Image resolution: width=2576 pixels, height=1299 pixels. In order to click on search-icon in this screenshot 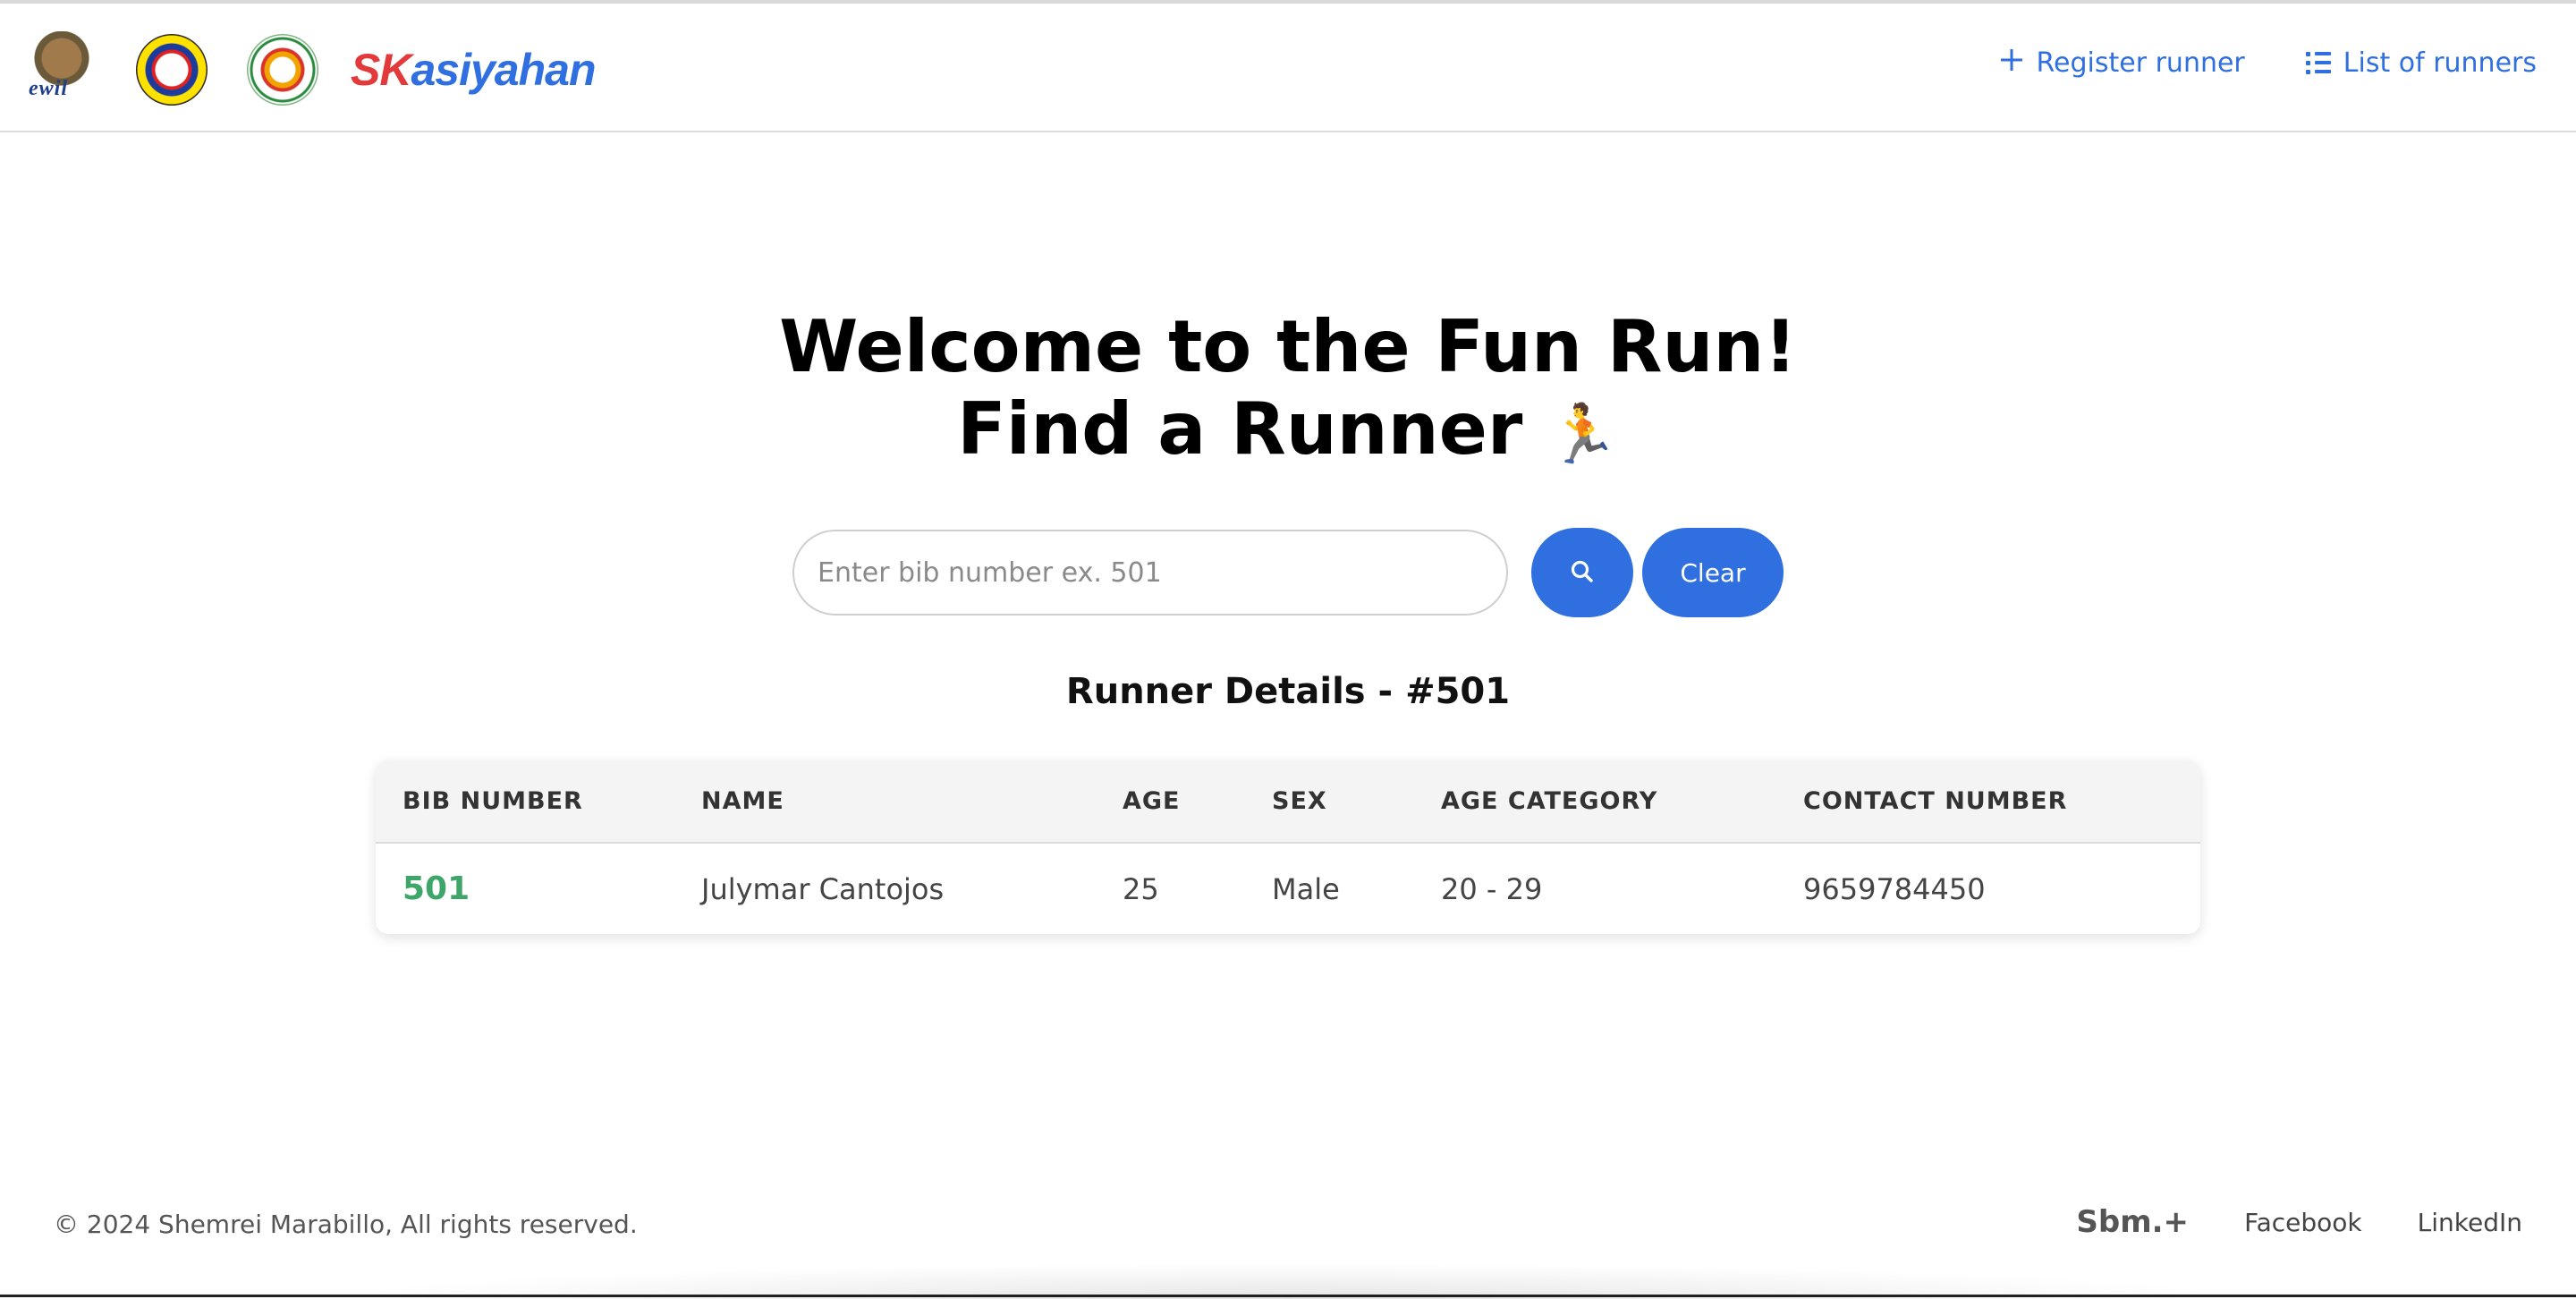, I will do `click(1582, 573)`.